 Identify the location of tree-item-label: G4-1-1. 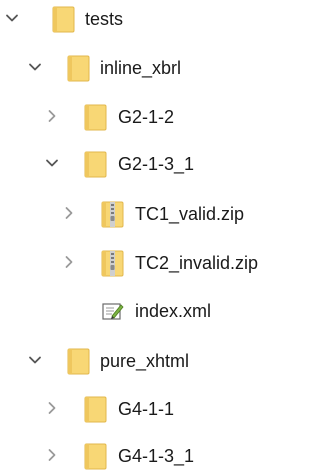
(146, 409).